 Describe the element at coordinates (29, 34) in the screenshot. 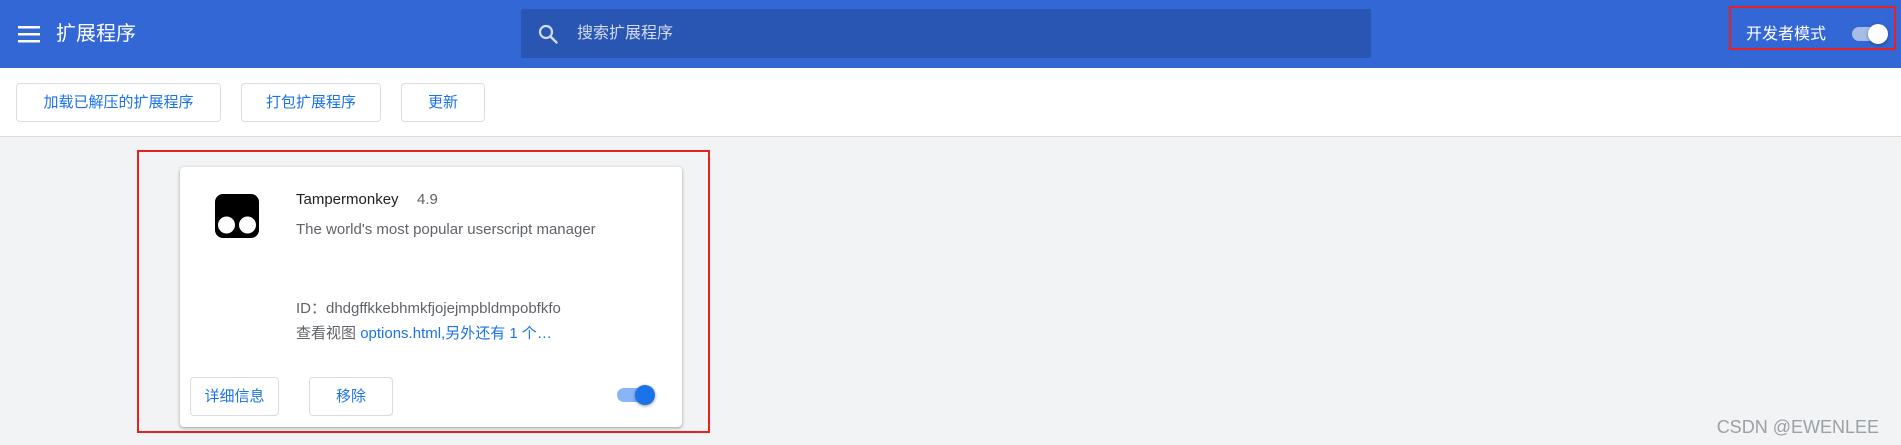

I see `hamburger-menu-icon` at that location.